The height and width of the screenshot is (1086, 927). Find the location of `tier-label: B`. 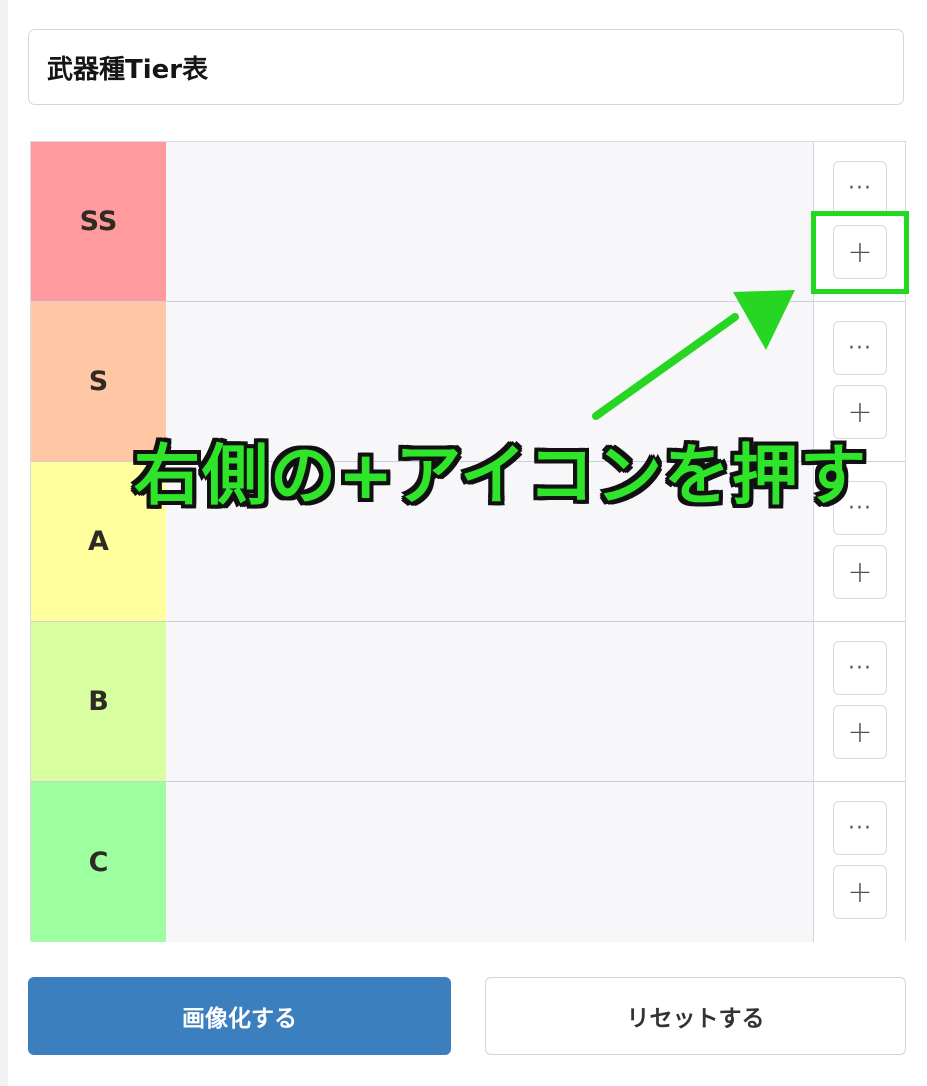

tier-label: B is located at coordinates (98, 701).